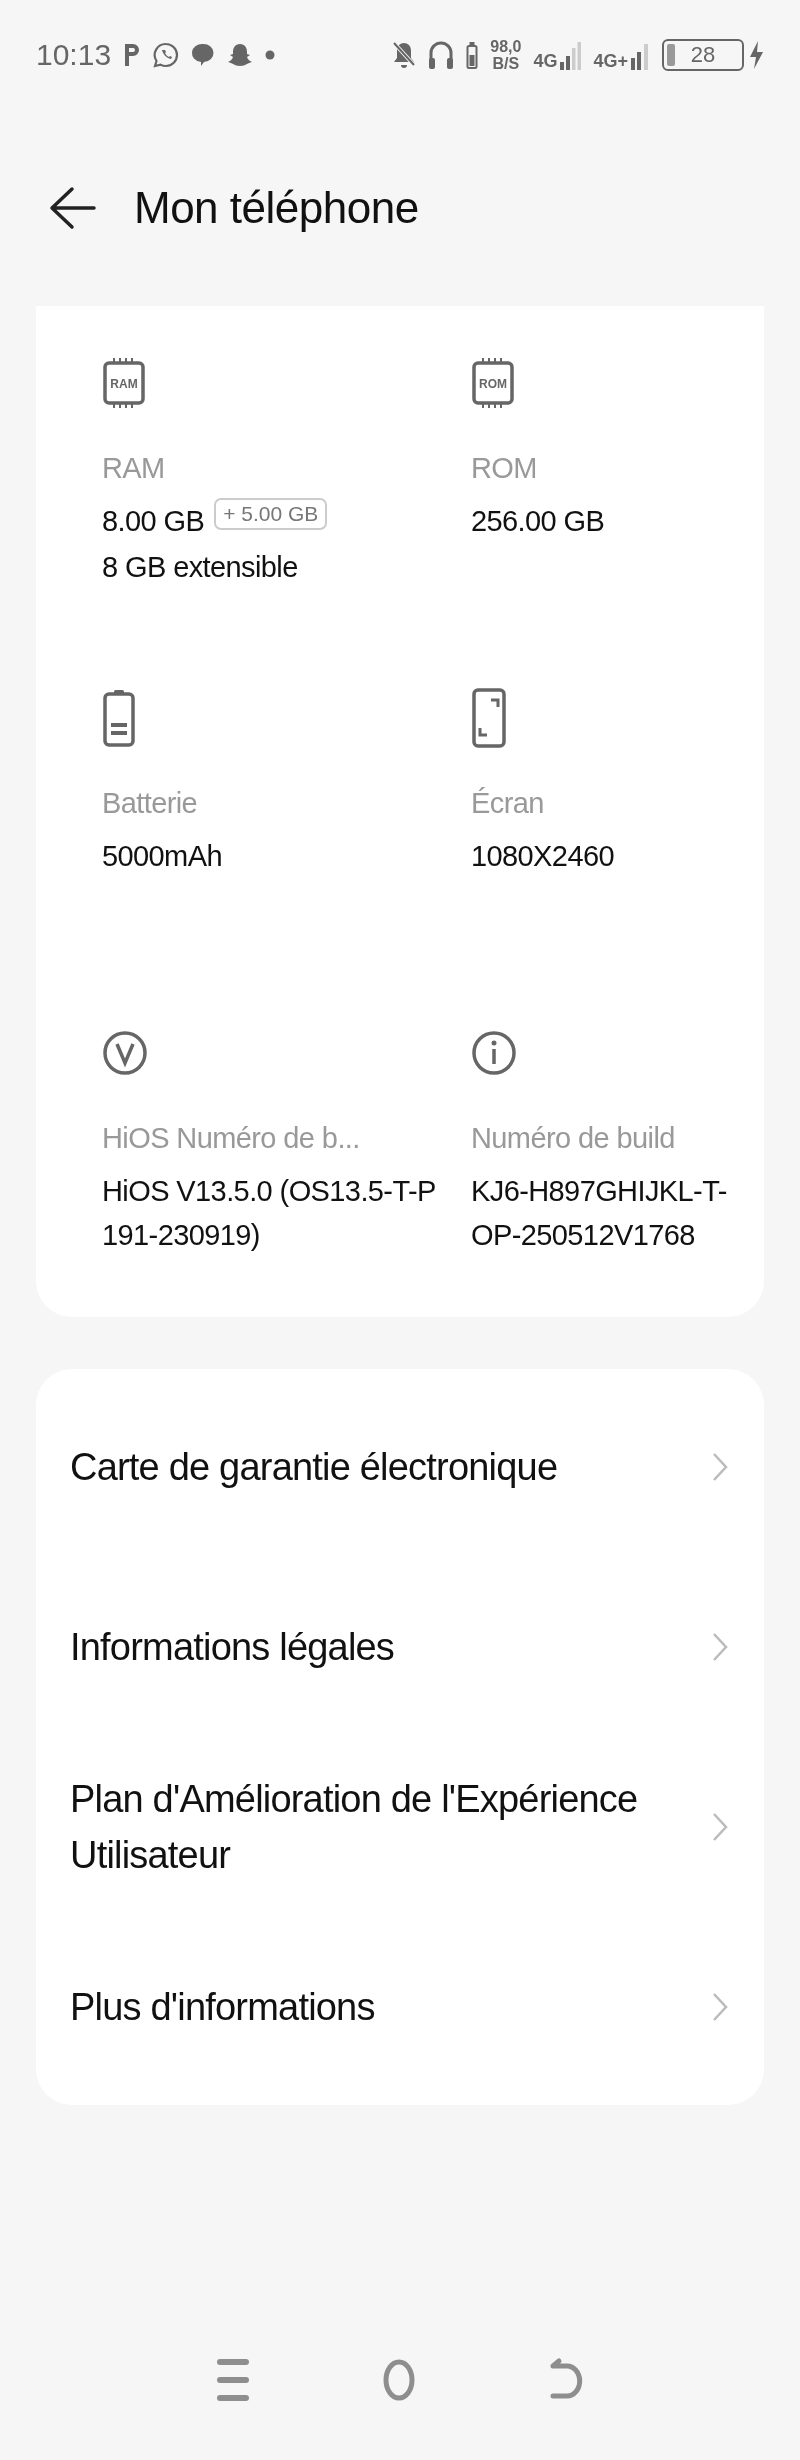 The height and width of the screenshot is (2460, 800). Describe the element at coordinates (404, 55) in the screenshot. I see `bell-muted-icon` at that location.